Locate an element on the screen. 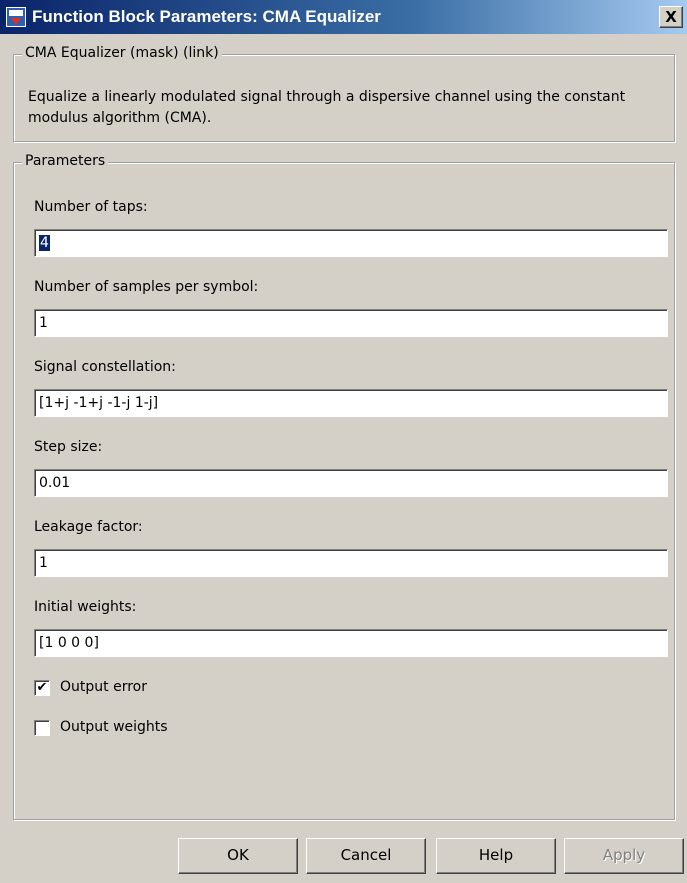 This screenshot has height=883, width=687. output-error-label: Output error is located at coordinates (103, 687).